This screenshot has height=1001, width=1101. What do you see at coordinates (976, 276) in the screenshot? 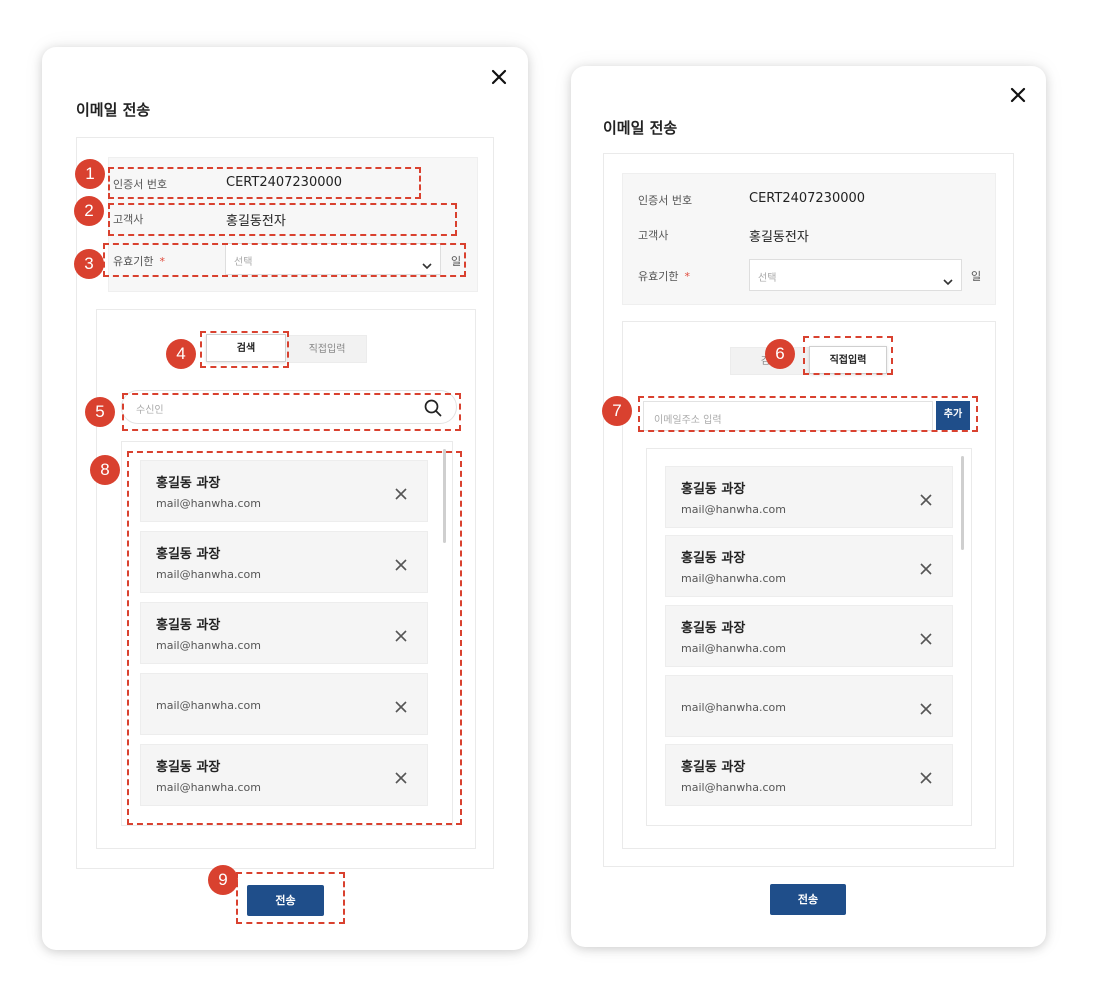
I see `unit-label: 일` at bounding box center [976, 276].